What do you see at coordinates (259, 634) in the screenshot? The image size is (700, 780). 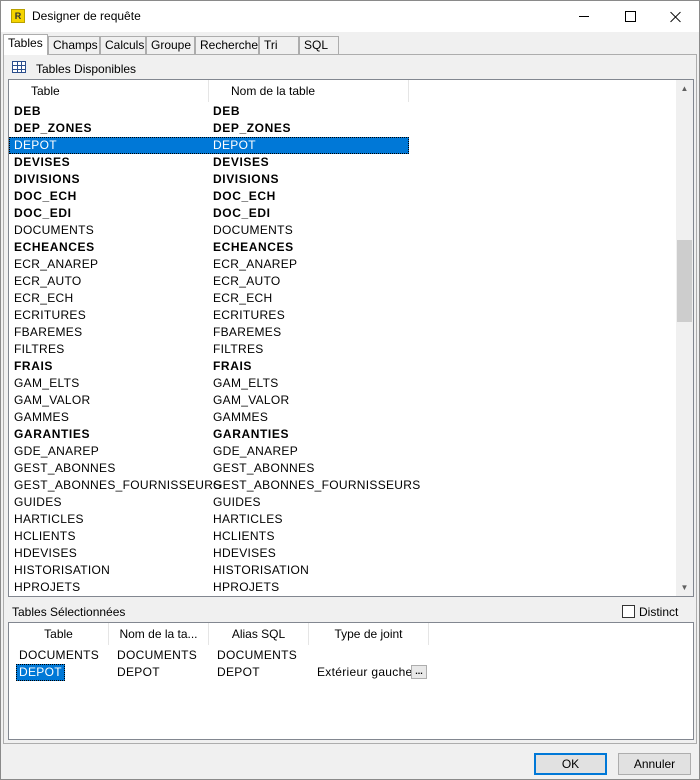 I see `selected-column-sql-alias: Alias SQL` at bounding box center [259, 634].